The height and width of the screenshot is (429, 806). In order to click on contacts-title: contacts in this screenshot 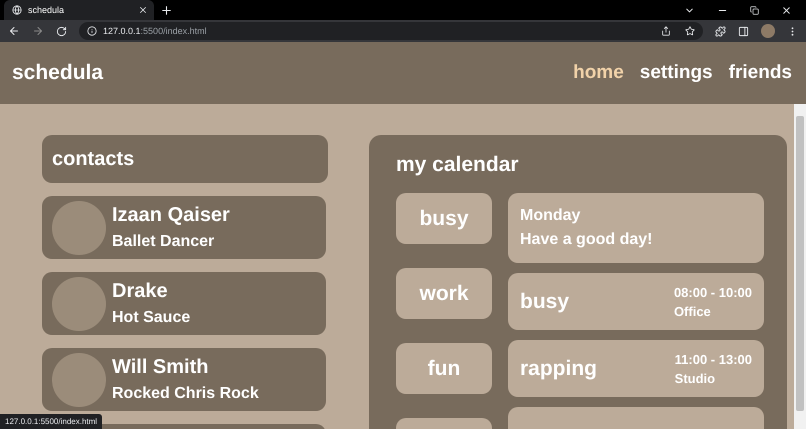, I will do `click(185, 159)`.